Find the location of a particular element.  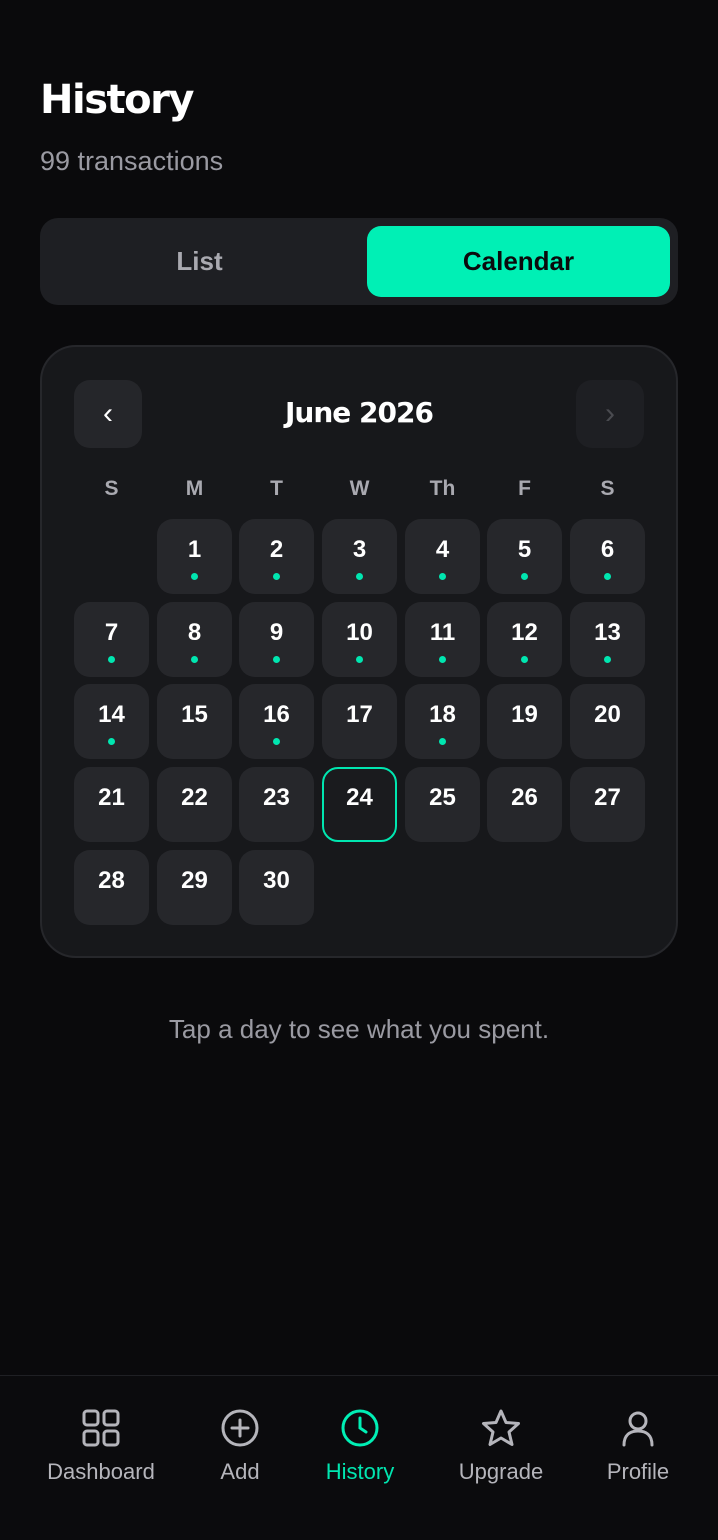

day-number: 6 is located at coordinates (607, 549).